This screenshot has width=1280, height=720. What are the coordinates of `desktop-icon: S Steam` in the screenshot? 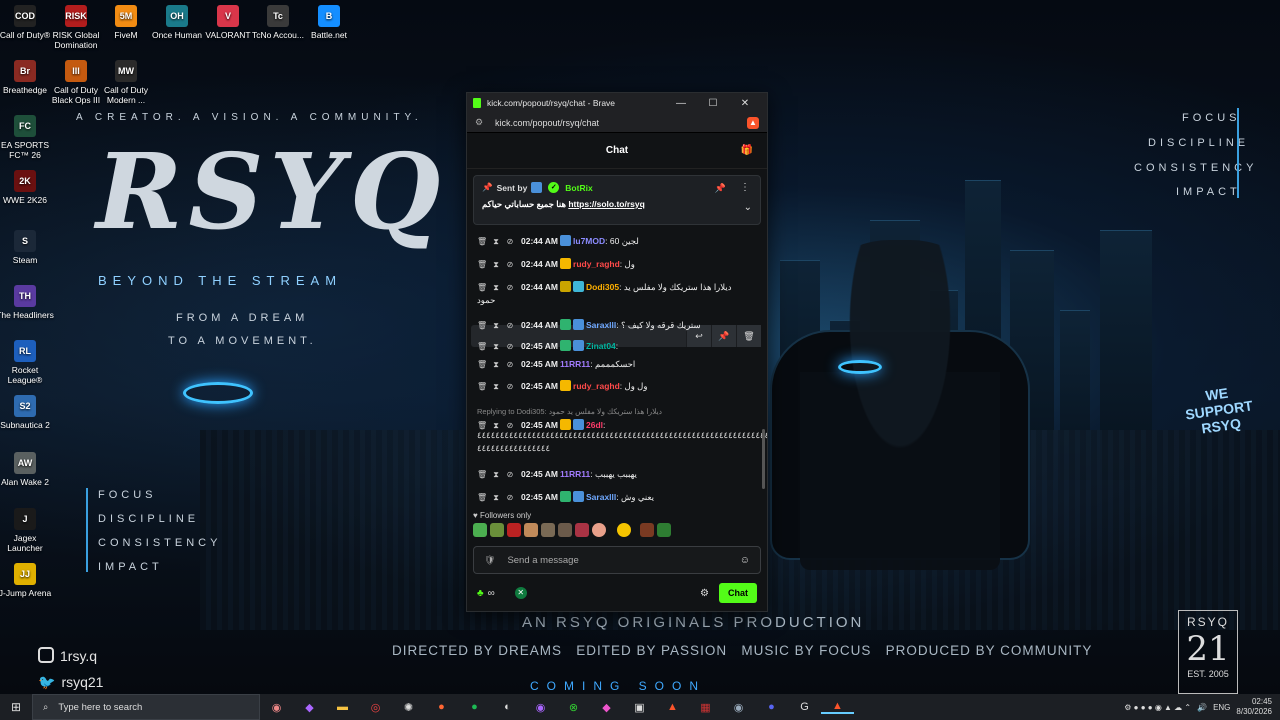 It's located at (27, 247).